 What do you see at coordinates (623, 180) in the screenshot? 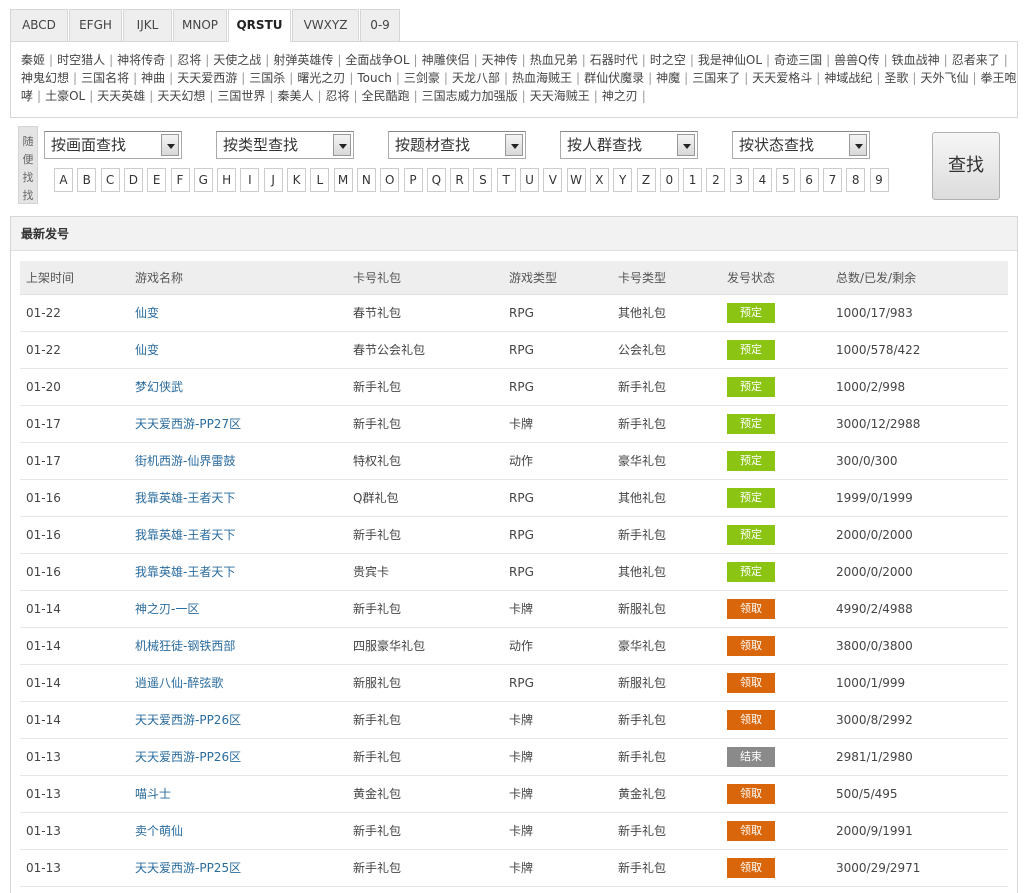
I see `letter-filter-y: Y` at bounding box center [623, 180].